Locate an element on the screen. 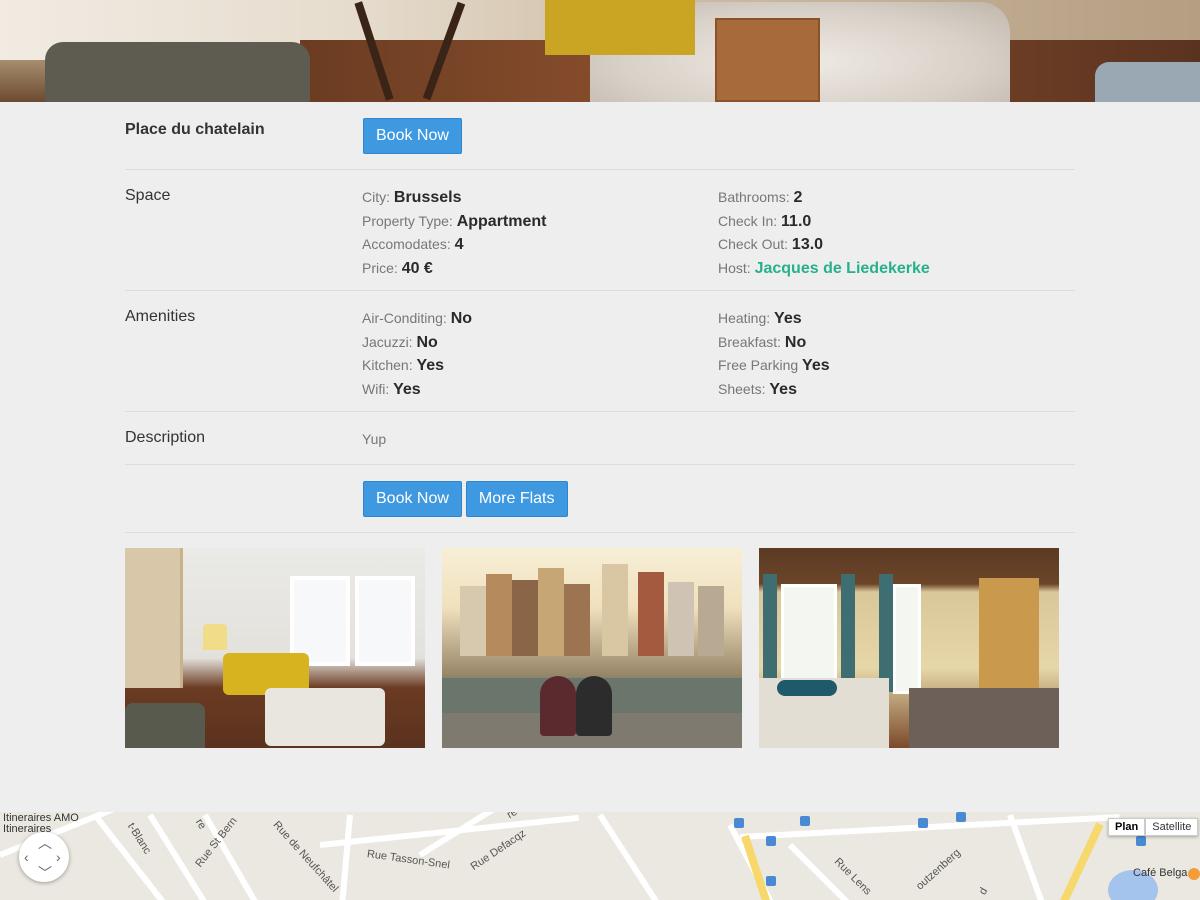 The height and width of the screenshot is (900, 1200). pan-right-icon: › is located at coordinates (58, 857).